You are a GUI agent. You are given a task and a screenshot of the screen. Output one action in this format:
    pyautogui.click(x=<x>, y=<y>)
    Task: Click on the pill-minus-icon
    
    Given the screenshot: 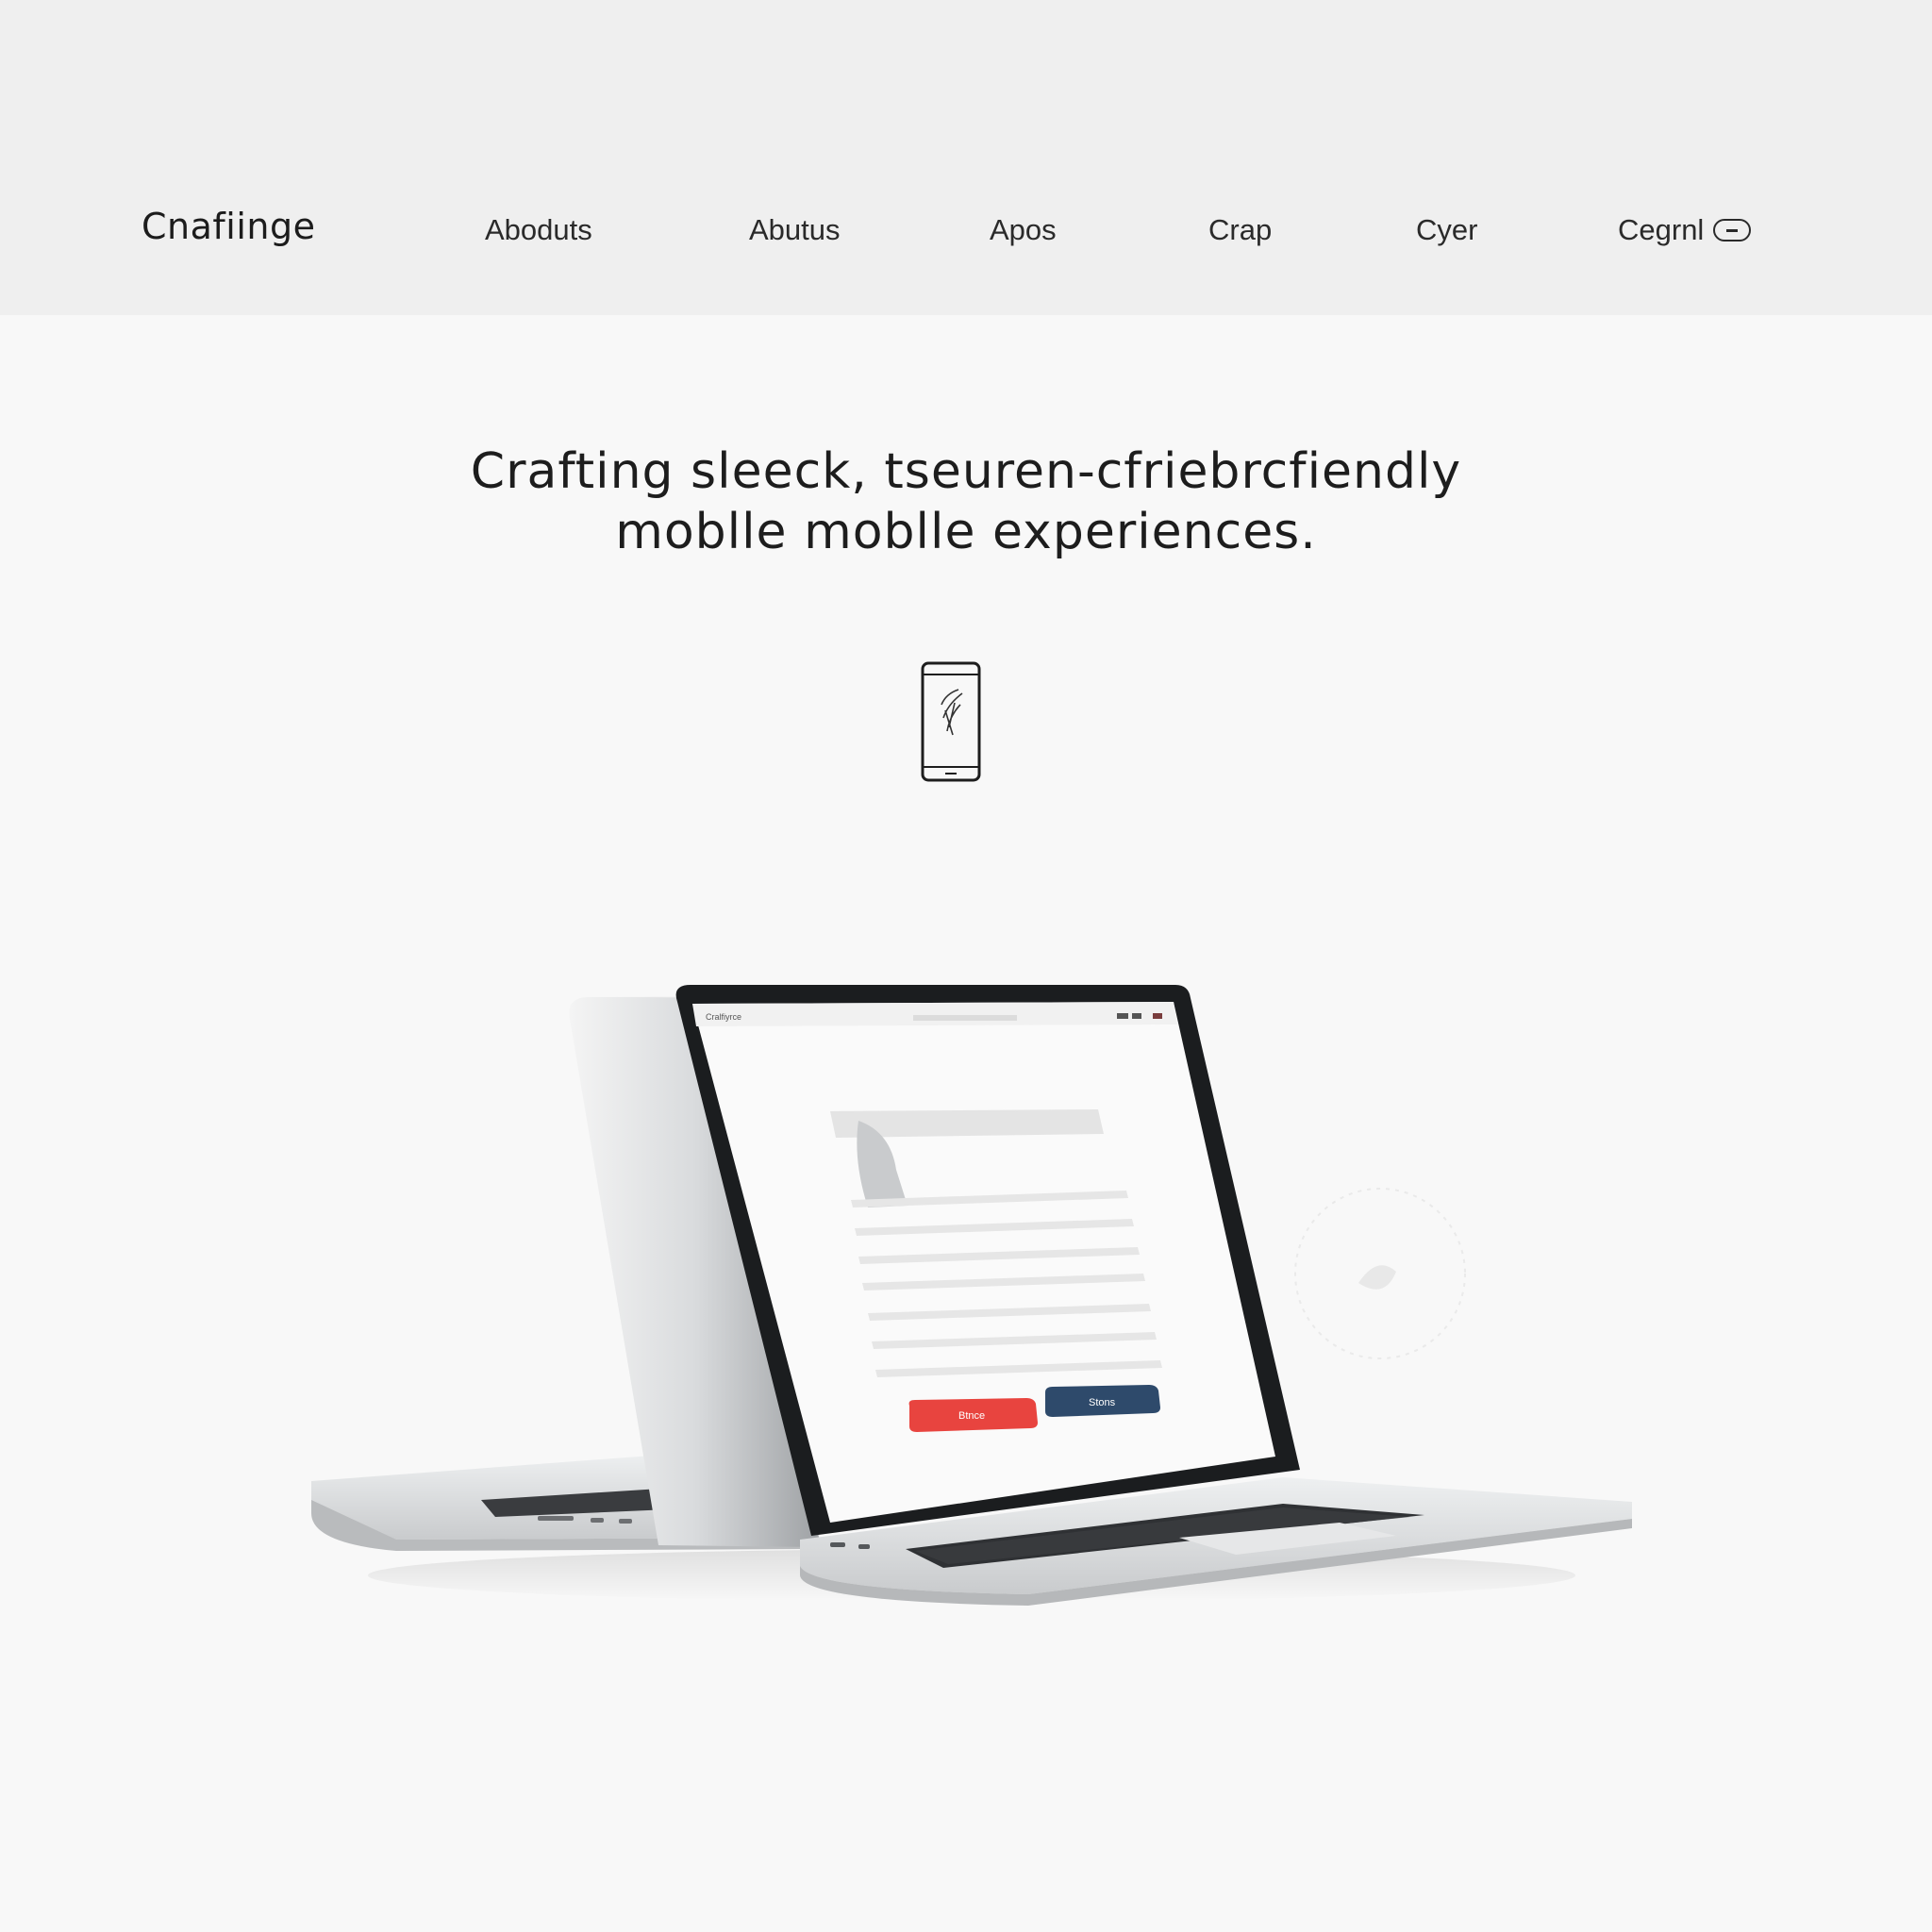 What is the action you would take?
    pyautogui.click(x=1733, y=231)
    